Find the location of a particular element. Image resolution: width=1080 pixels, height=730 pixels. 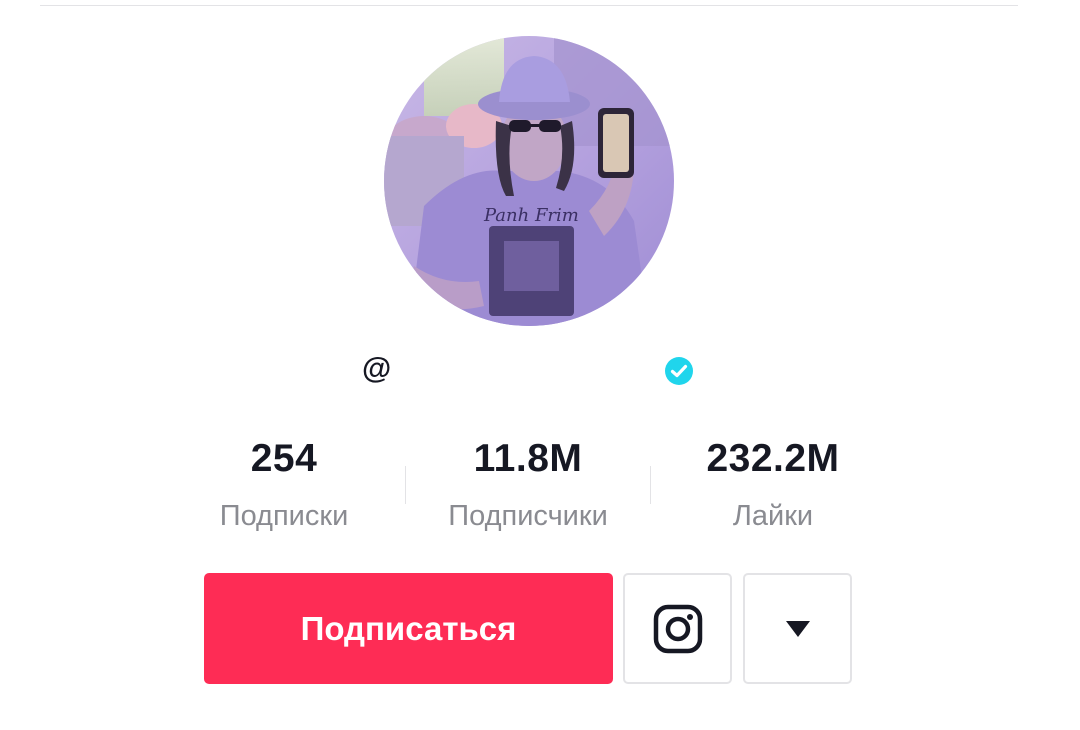

stat-likes-label: Лайки is located at coordinates (773, 516).